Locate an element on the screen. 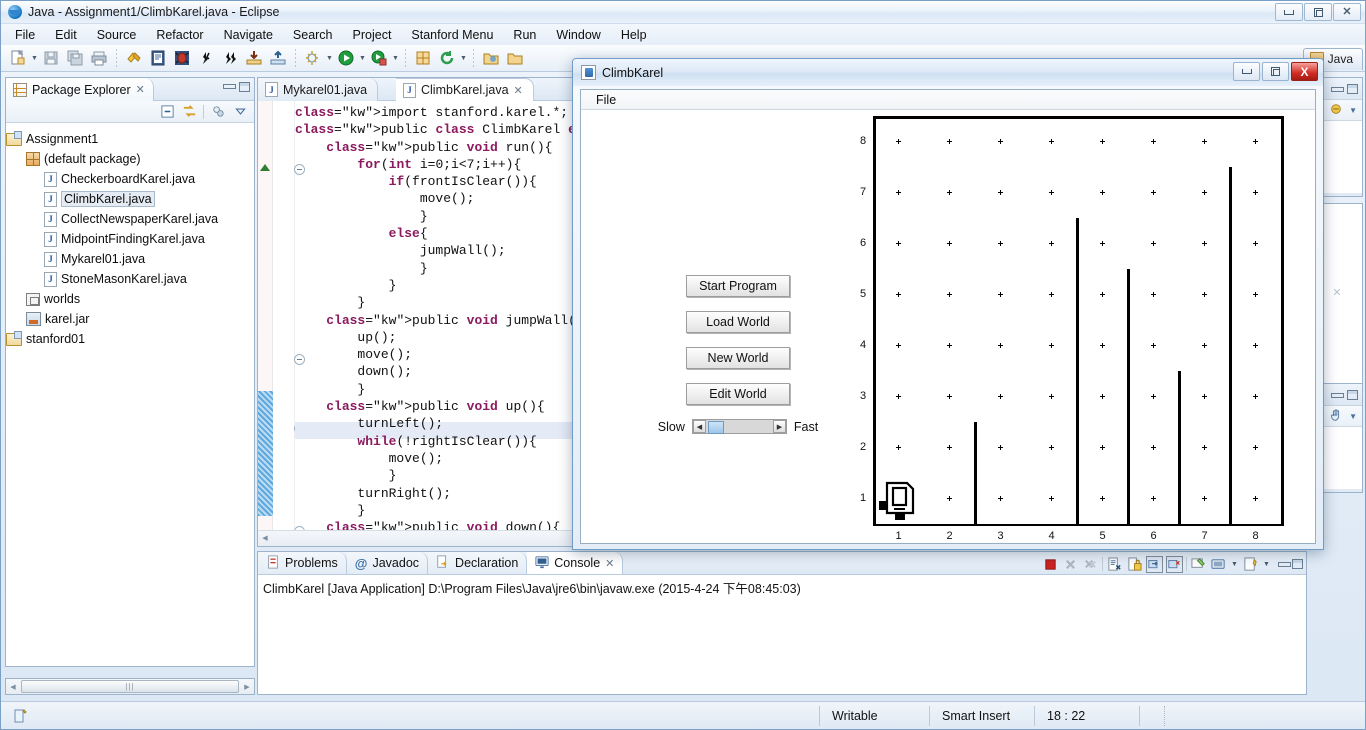 The image size is (1366, 730). console-view-dropdown-icon: ▼ is located at coordinates (1234, 564).